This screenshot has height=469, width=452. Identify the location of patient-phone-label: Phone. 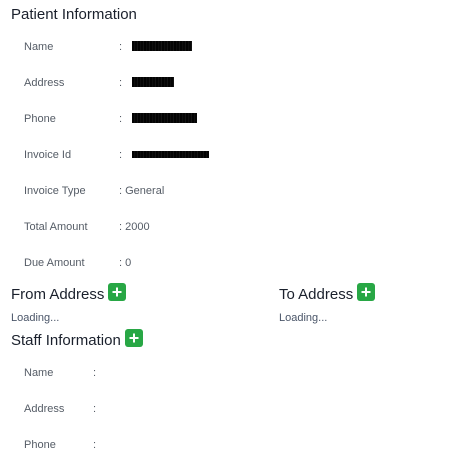
(40, 119).